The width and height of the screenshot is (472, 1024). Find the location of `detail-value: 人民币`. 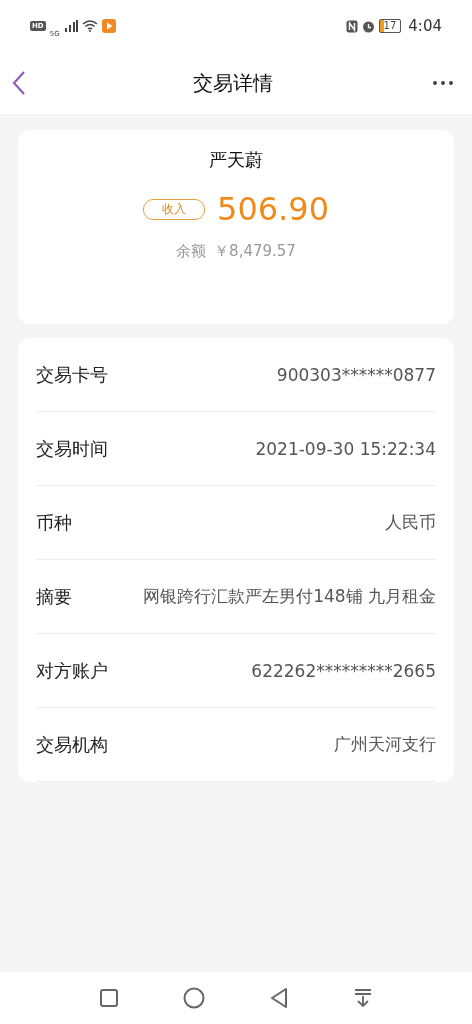

detail-value: 人民币 is located at coordinates (410, 522).